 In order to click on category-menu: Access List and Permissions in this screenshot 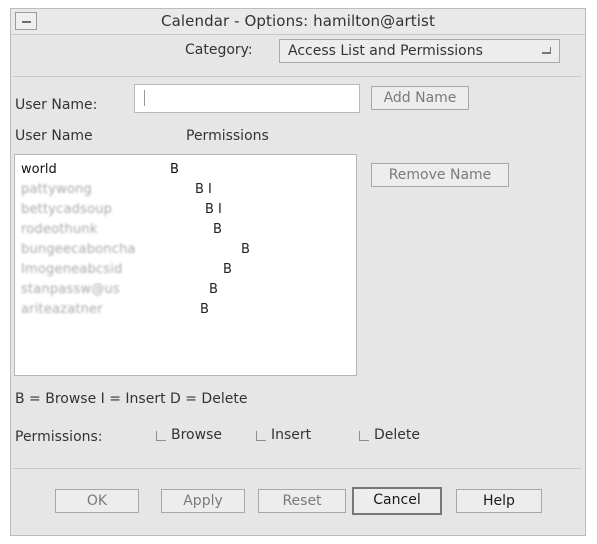, I will do `click(419, 51)`.